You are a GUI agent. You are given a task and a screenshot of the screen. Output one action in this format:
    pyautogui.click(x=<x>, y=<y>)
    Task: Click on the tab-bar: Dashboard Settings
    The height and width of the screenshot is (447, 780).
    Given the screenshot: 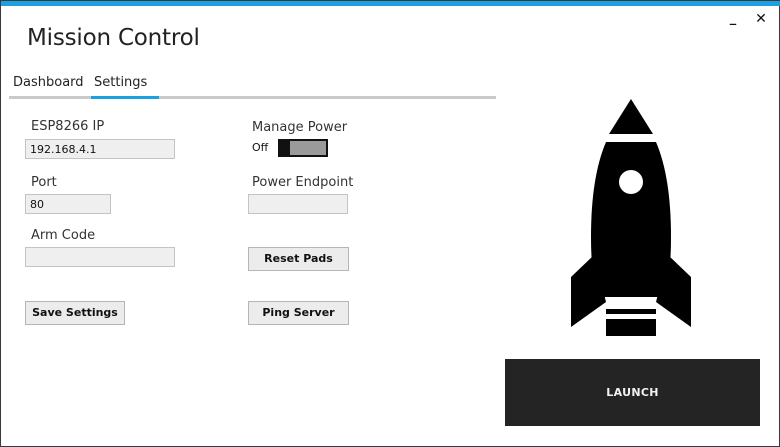 What is the action you would take?
    pyautogui.click(x=252, y=85)
    